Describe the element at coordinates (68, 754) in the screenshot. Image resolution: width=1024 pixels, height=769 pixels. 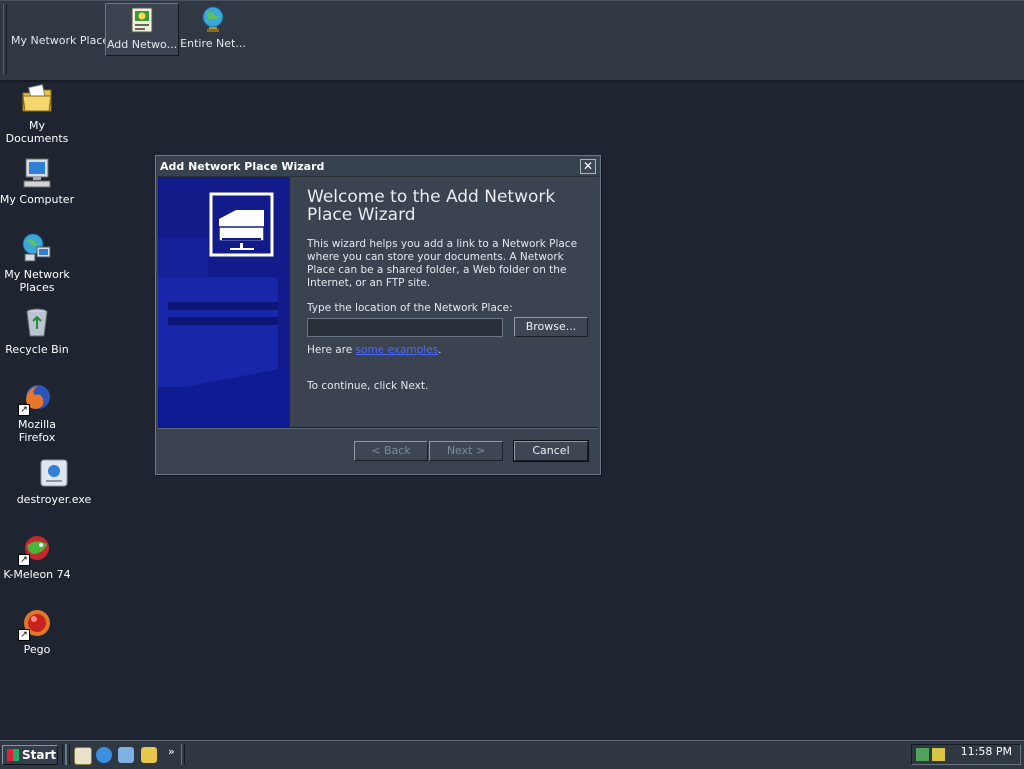
I see `quicklaunch-grip` at that location.